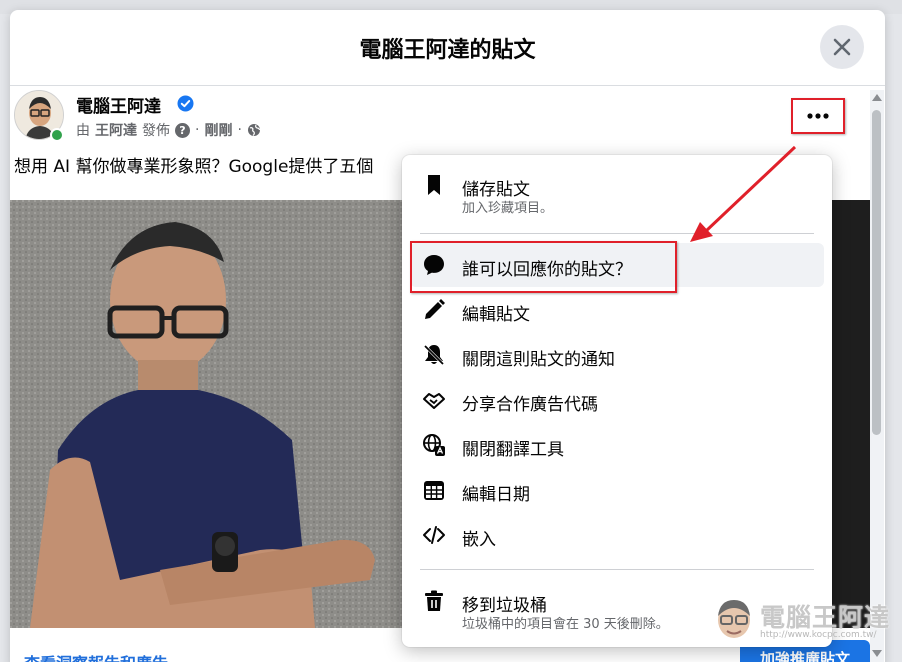 The width and height of the screenshot is (902, 662). I want to click on modal-title: 電腦王阿達的貼文, so click(447, 50).